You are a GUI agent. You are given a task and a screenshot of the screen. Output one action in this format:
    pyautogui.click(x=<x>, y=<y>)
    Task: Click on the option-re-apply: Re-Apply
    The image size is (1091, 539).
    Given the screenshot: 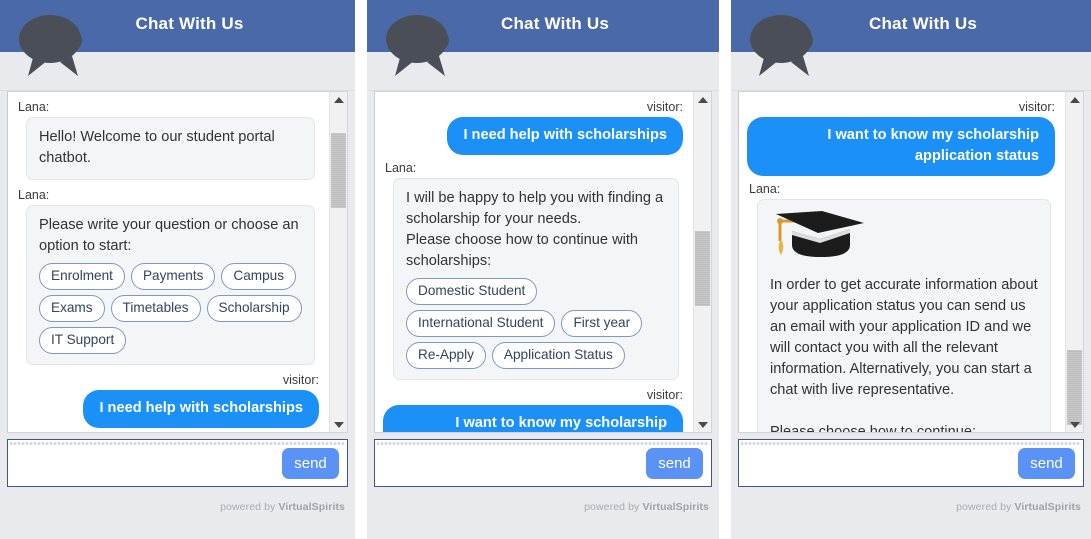 What is the action you would take?
    pyautogui.click(x=446, y=355)
    